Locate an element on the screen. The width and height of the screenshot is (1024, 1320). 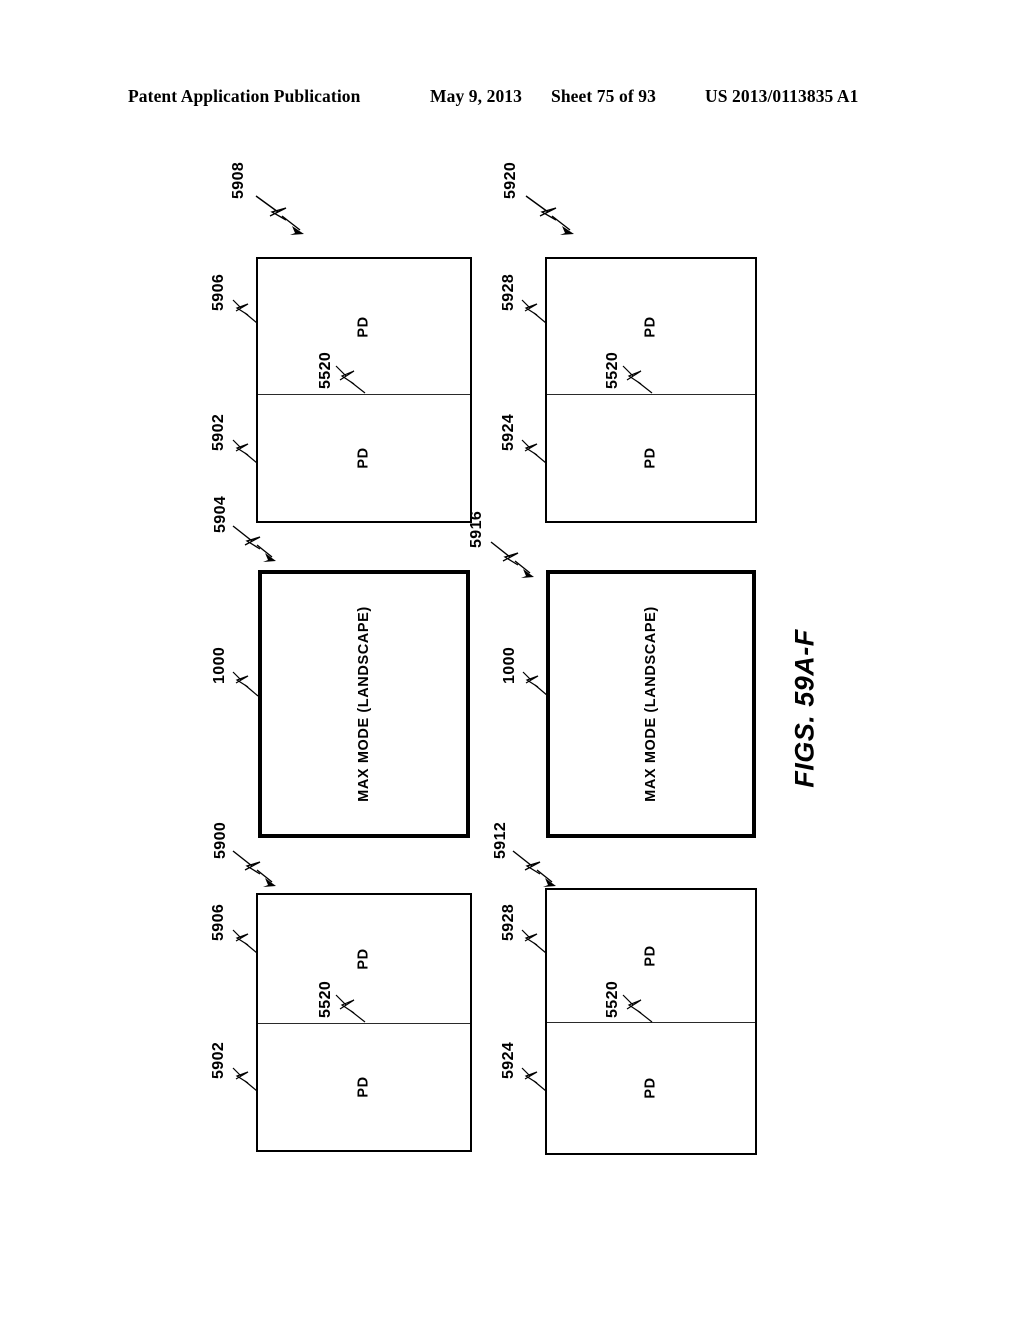
pane-label-lower-bottom-left: PD is located at coordinates (364, 1086).